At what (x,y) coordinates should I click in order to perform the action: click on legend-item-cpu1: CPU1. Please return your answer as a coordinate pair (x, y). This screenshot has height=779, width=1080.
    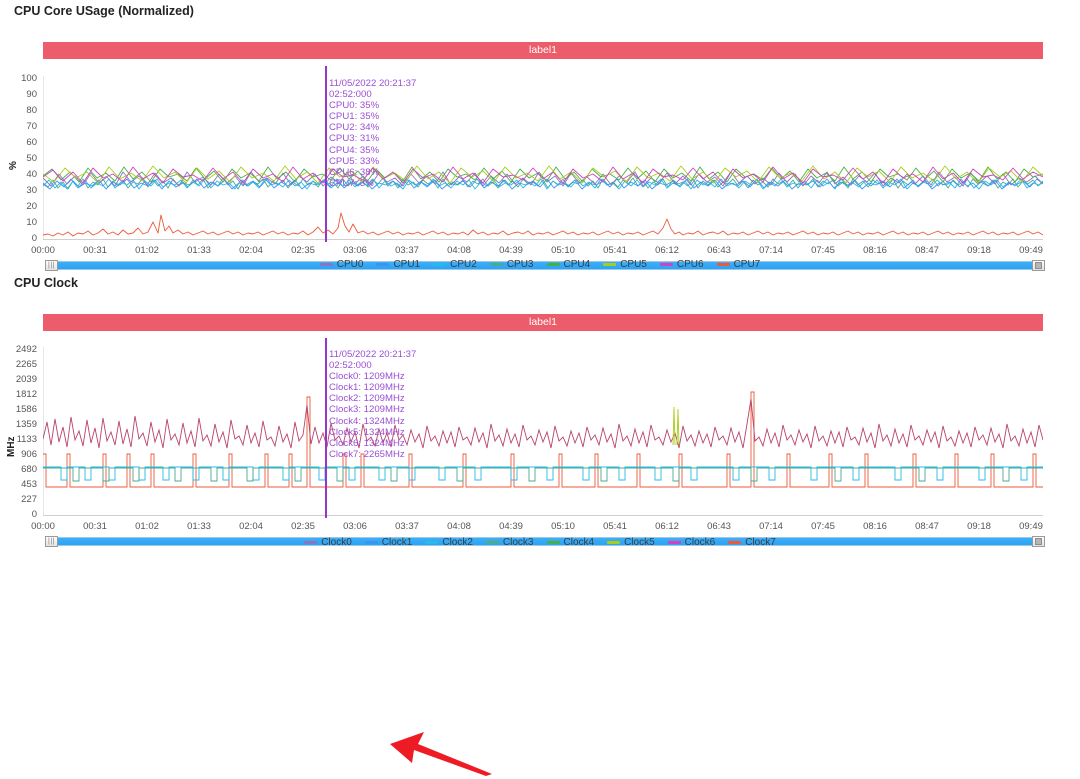
    Looking at the image, I should click on (398, 264).